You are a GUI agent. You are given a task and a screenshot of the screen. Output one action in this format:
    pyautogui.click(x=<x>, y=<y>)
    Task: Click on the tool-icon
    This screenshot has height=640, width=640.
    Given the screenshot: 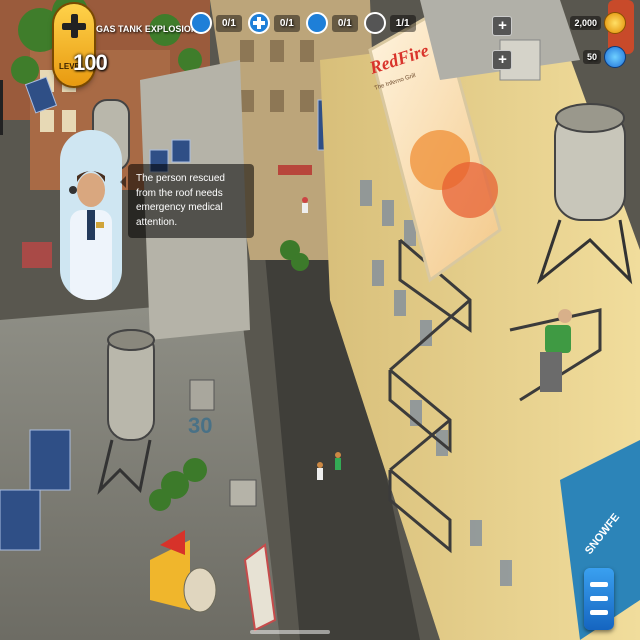 What is the action you would take?
    pyautogui.click(x=374, y=23)
    